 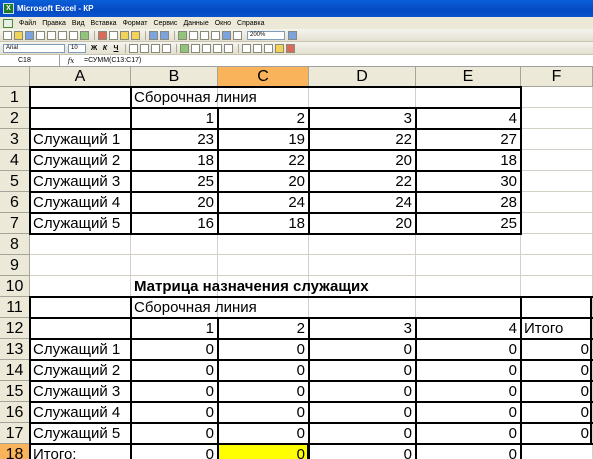 What do you see at coordinates (174, 77) in the screenshot?
I see `column-header-b: B` at bounding box center [174, 77].